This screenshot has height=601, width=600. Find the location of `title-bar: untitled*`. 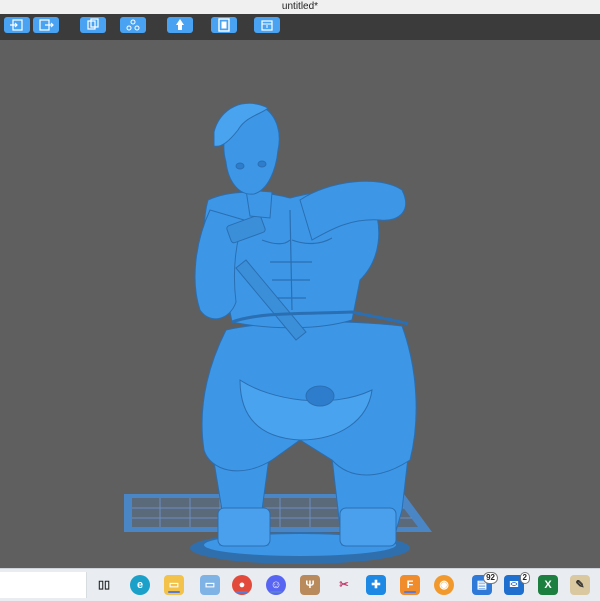

title-bar: untitled* is located at coordinates (300, 7).